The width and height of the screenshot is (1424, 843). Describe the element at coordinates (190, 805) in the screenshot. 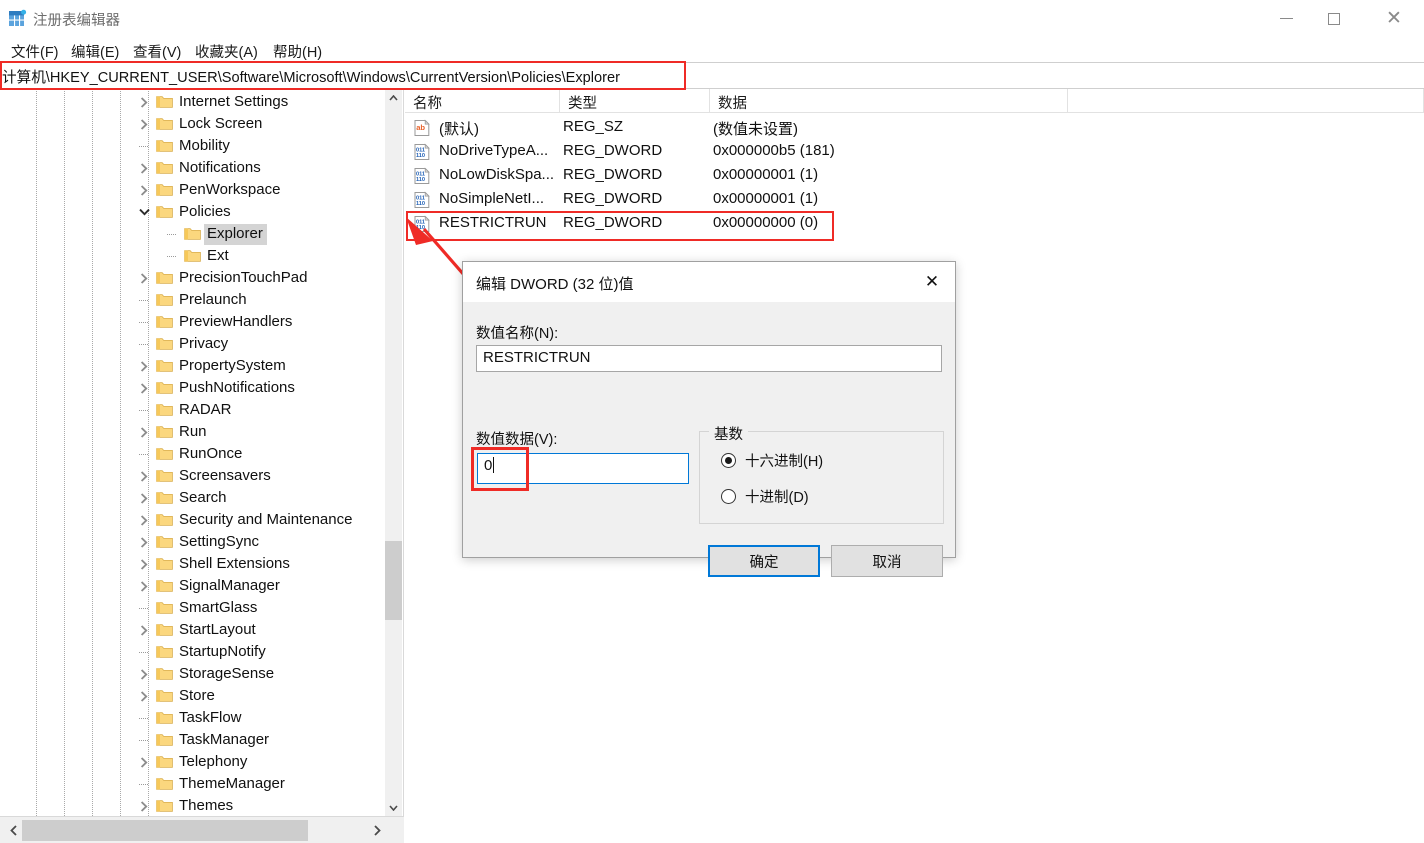

I see `tree-item-themes: Themes` at that location.